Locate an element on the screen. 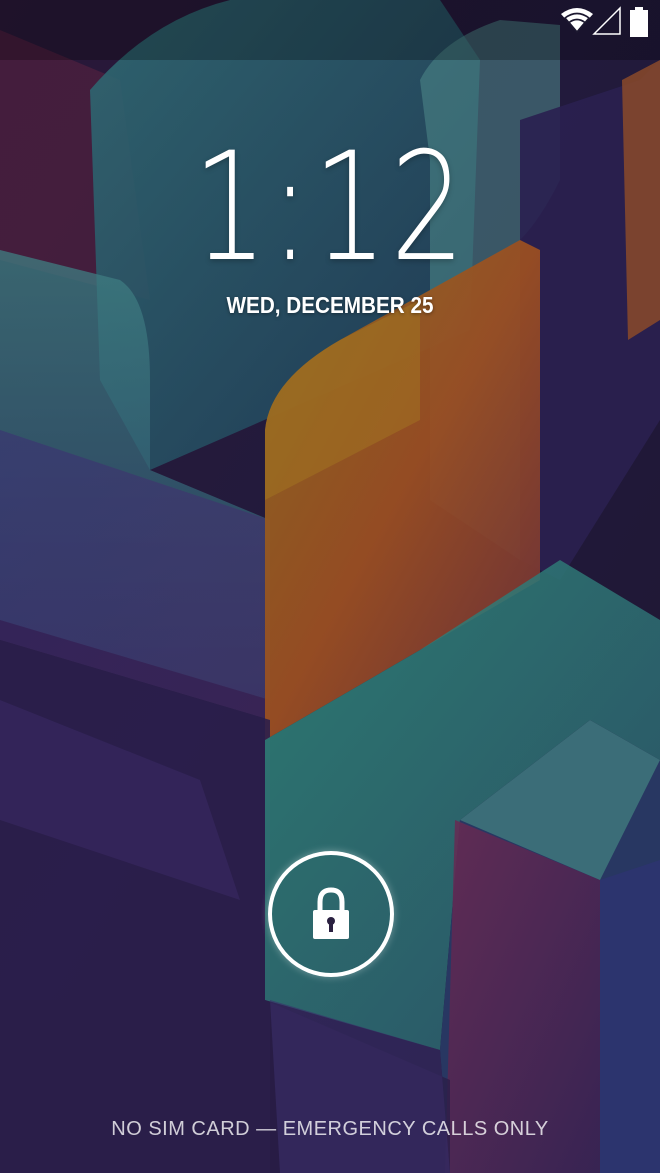  battery-icon is located at coordinates (639, 22).